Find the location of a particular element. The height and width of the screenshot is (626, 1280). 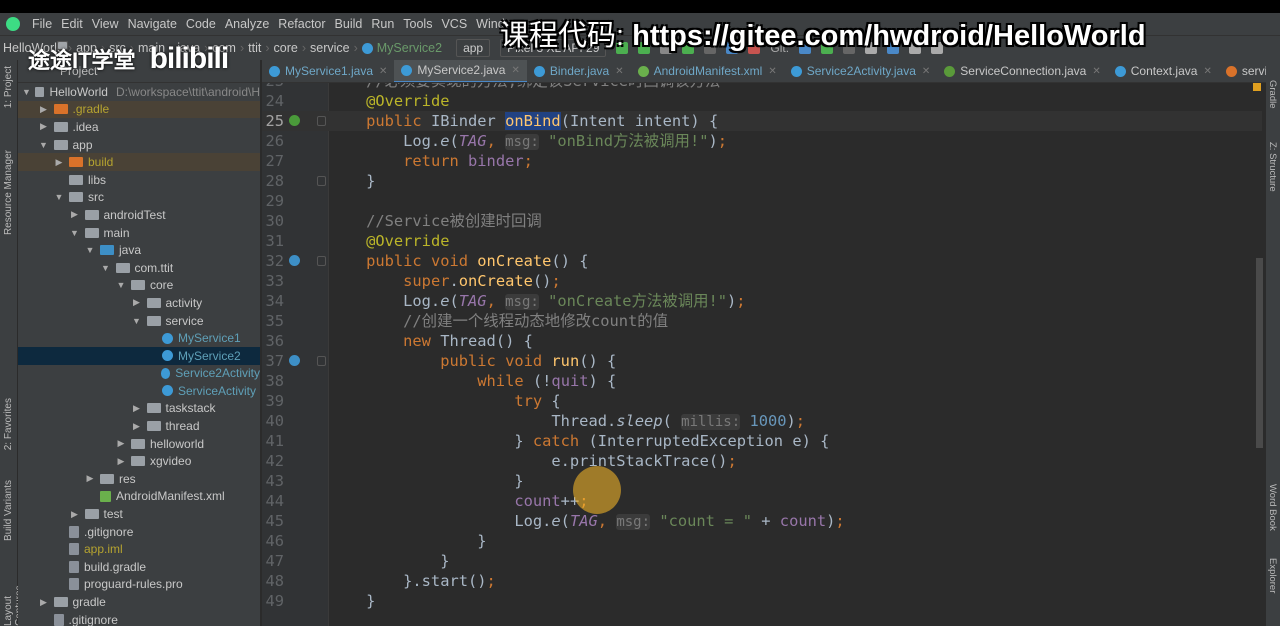

menu-navigate: Navigate is located at coordinates (152, 24).